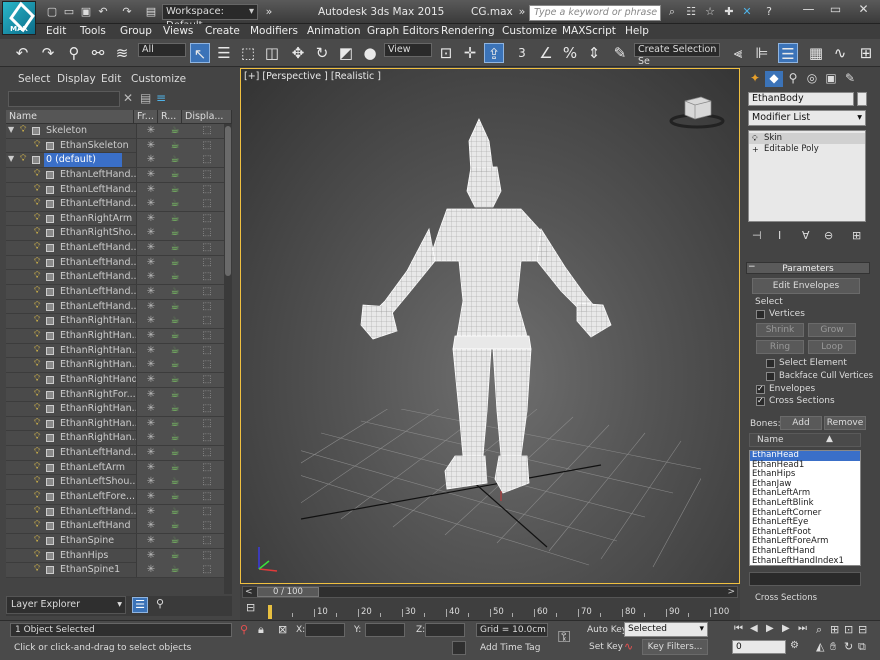  I want to click on row-name: EthanSpine1, so click(97, 570).